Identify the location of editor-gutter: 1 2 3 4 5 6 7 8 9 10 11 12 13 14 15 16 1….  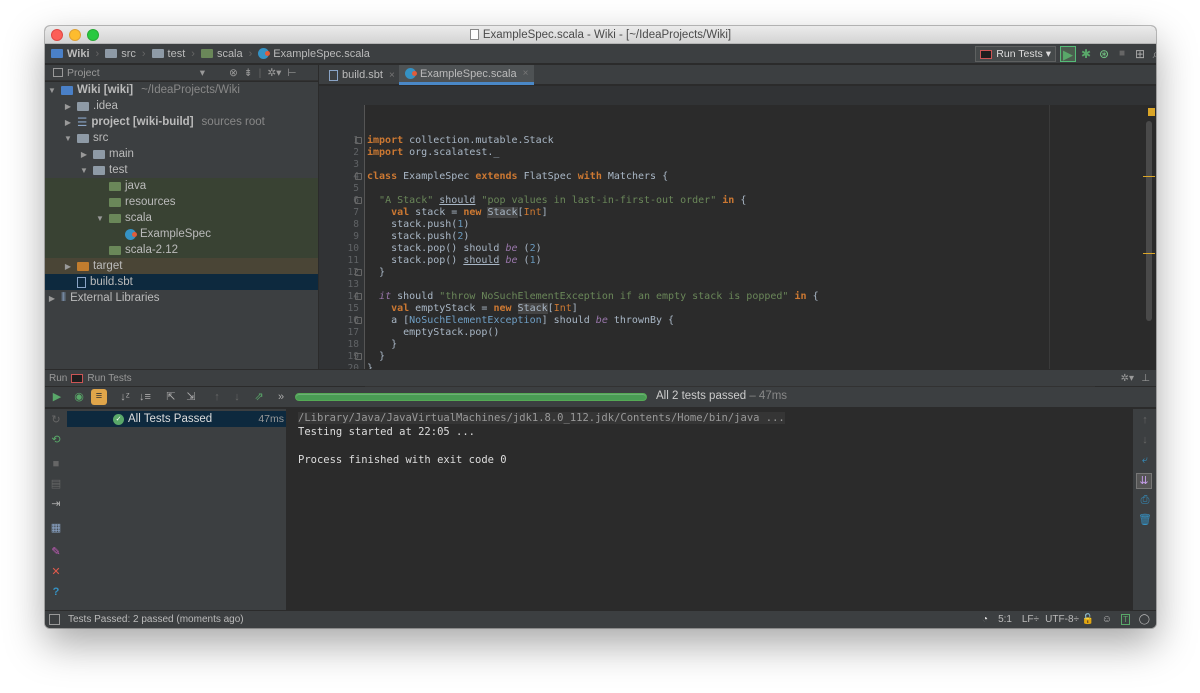
(342, 245).